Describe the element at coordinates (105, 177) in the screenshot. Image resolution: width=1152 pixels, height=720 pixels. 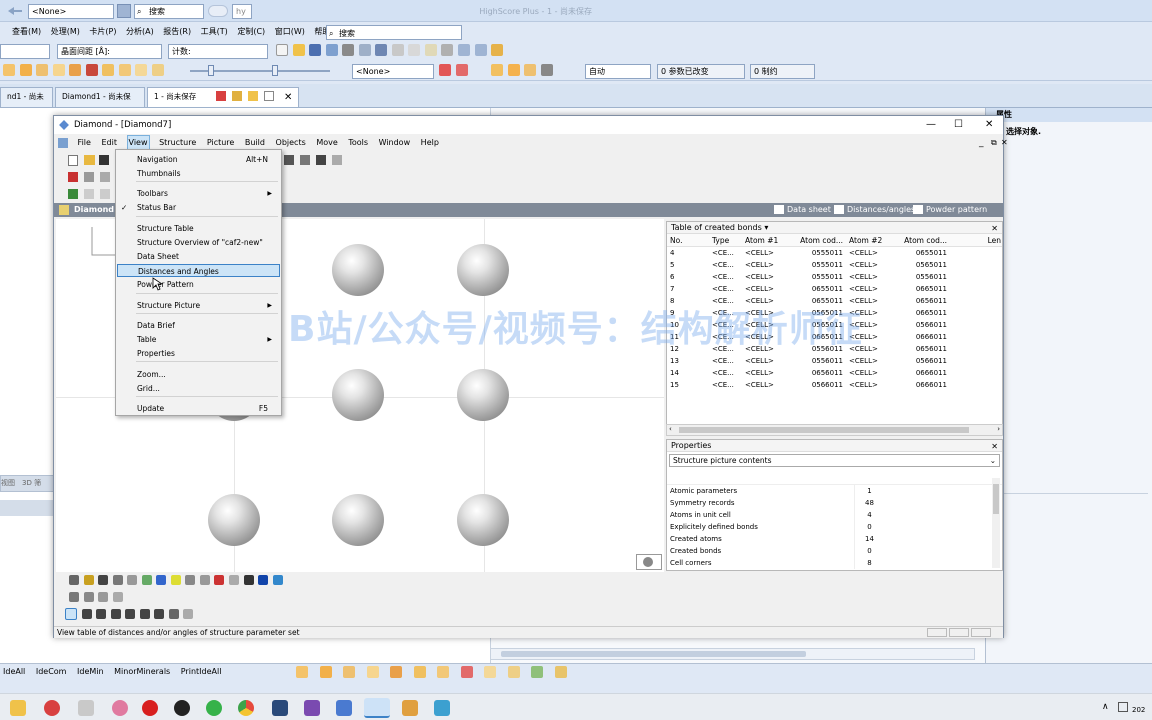
I see `polyhedron-icon` at that location.